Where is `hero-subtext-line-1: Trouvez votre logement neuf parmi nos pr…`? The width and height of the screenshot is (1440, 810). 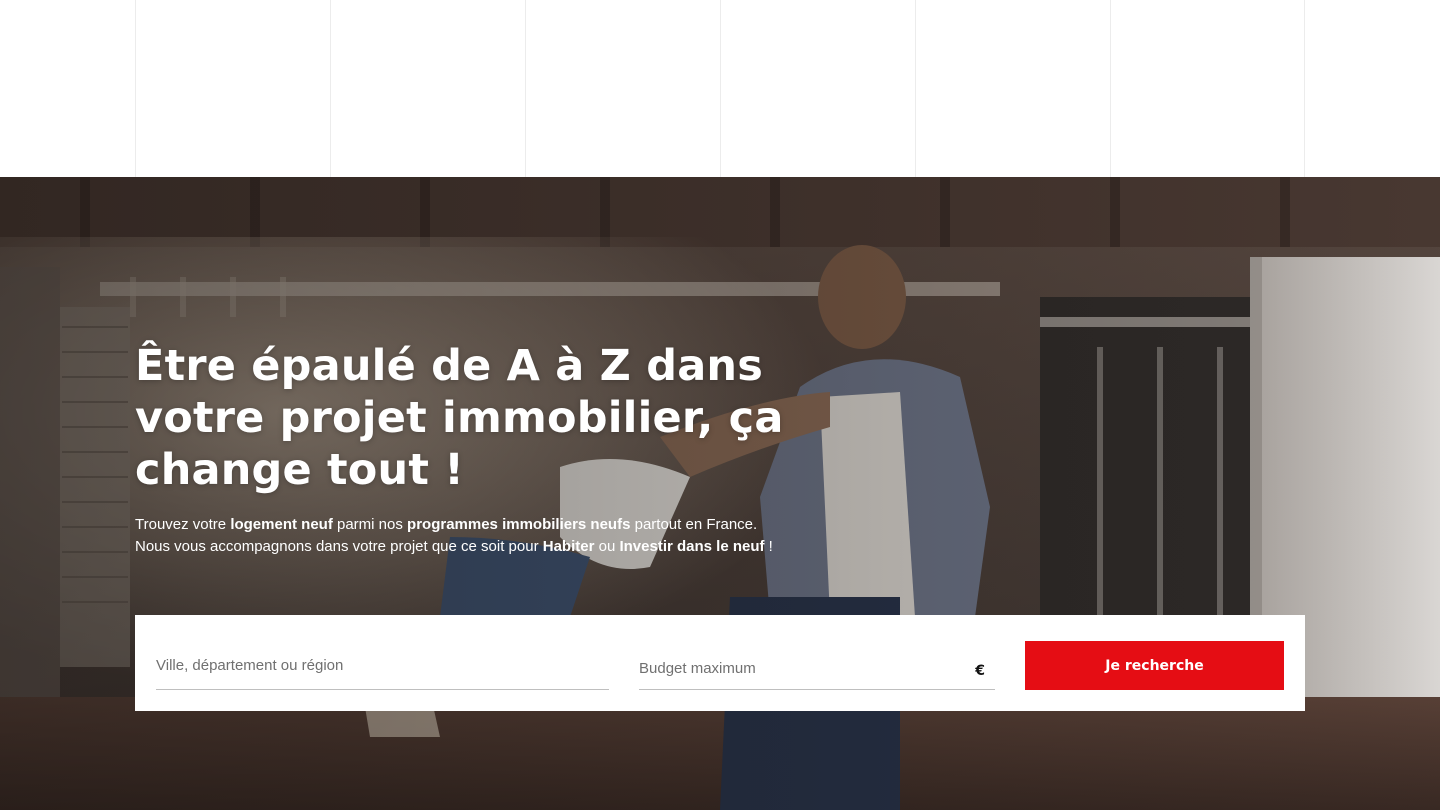 hero-subtext-line-1: Trouvez votre logement neuf parmi nos pr… is located at coordinates (515, 525).